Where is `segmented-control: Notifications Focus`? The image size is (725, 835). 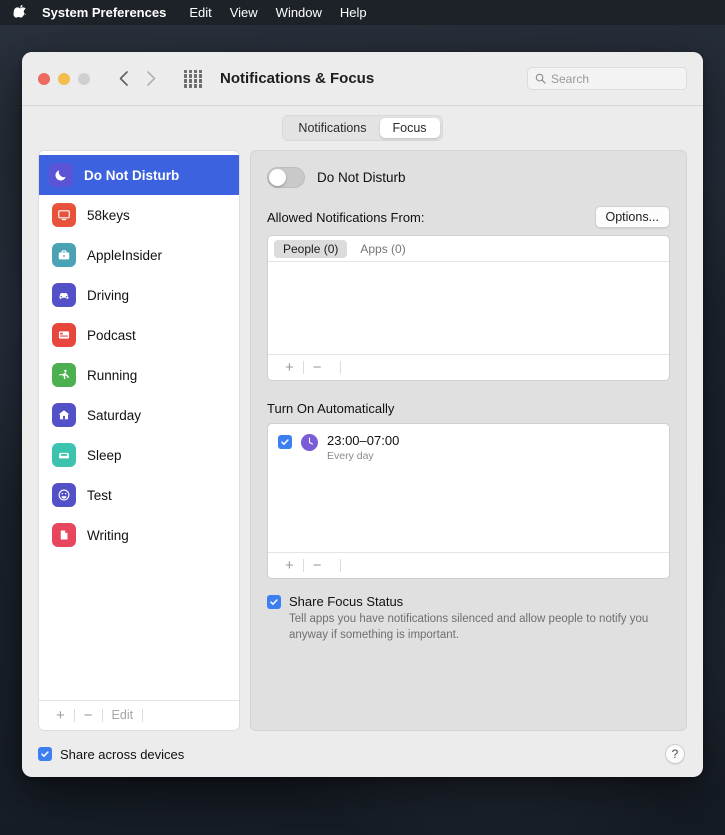
segmented-control: Notifications Focus is located at coordinates (362, 128).